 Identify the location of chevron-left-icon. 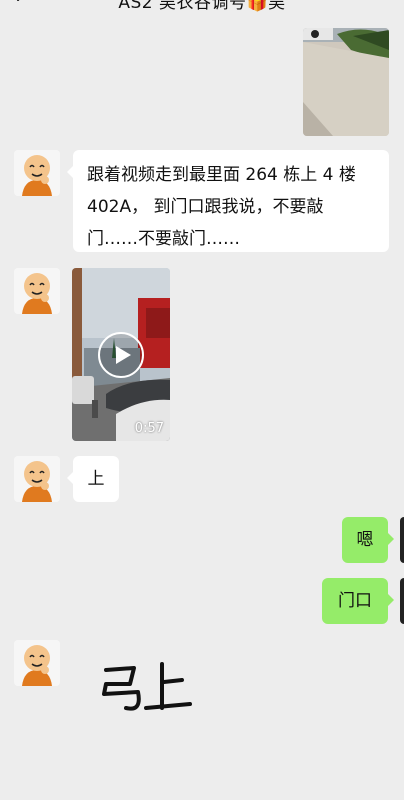
(22, 4).